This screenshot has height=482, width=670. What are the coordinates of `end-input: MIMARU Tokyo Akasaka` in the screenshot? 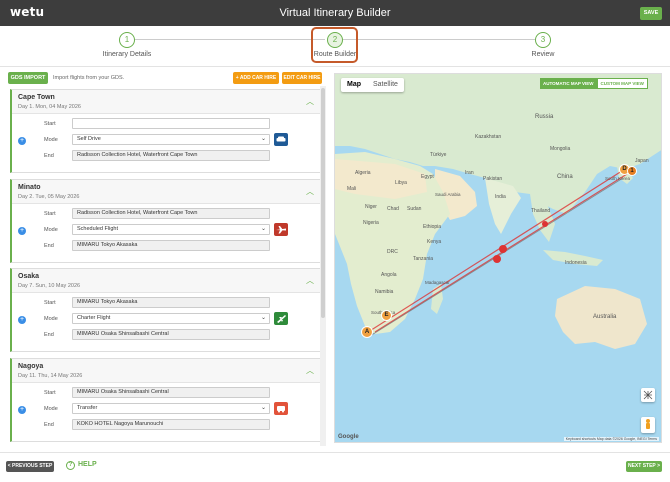 It's located at (171, 245).